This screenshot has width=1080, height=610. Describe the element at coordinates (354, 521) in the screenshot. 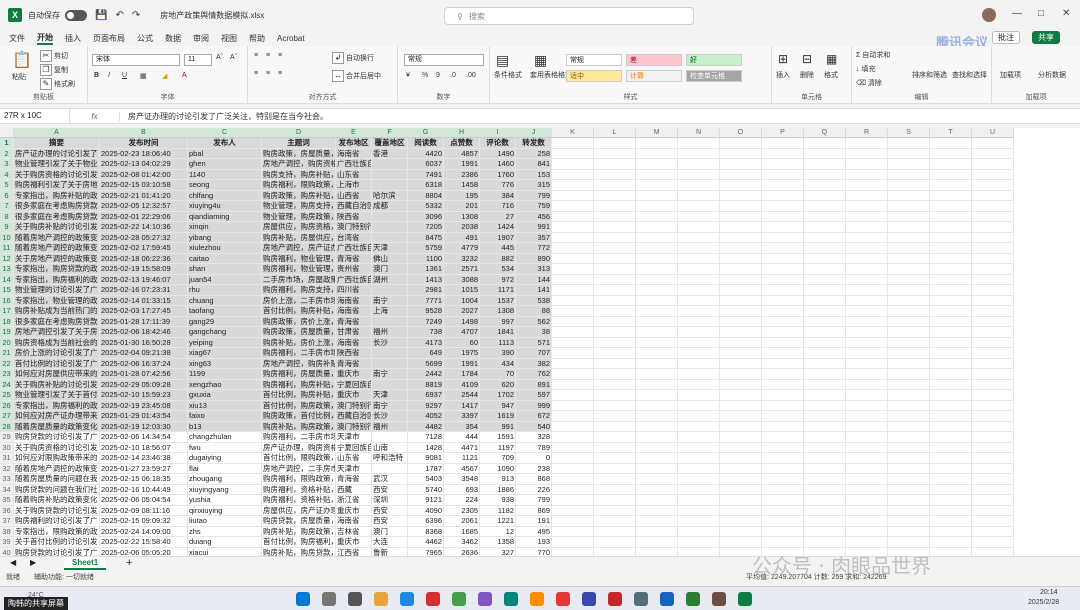

I see `cell: 海南省` at that location.